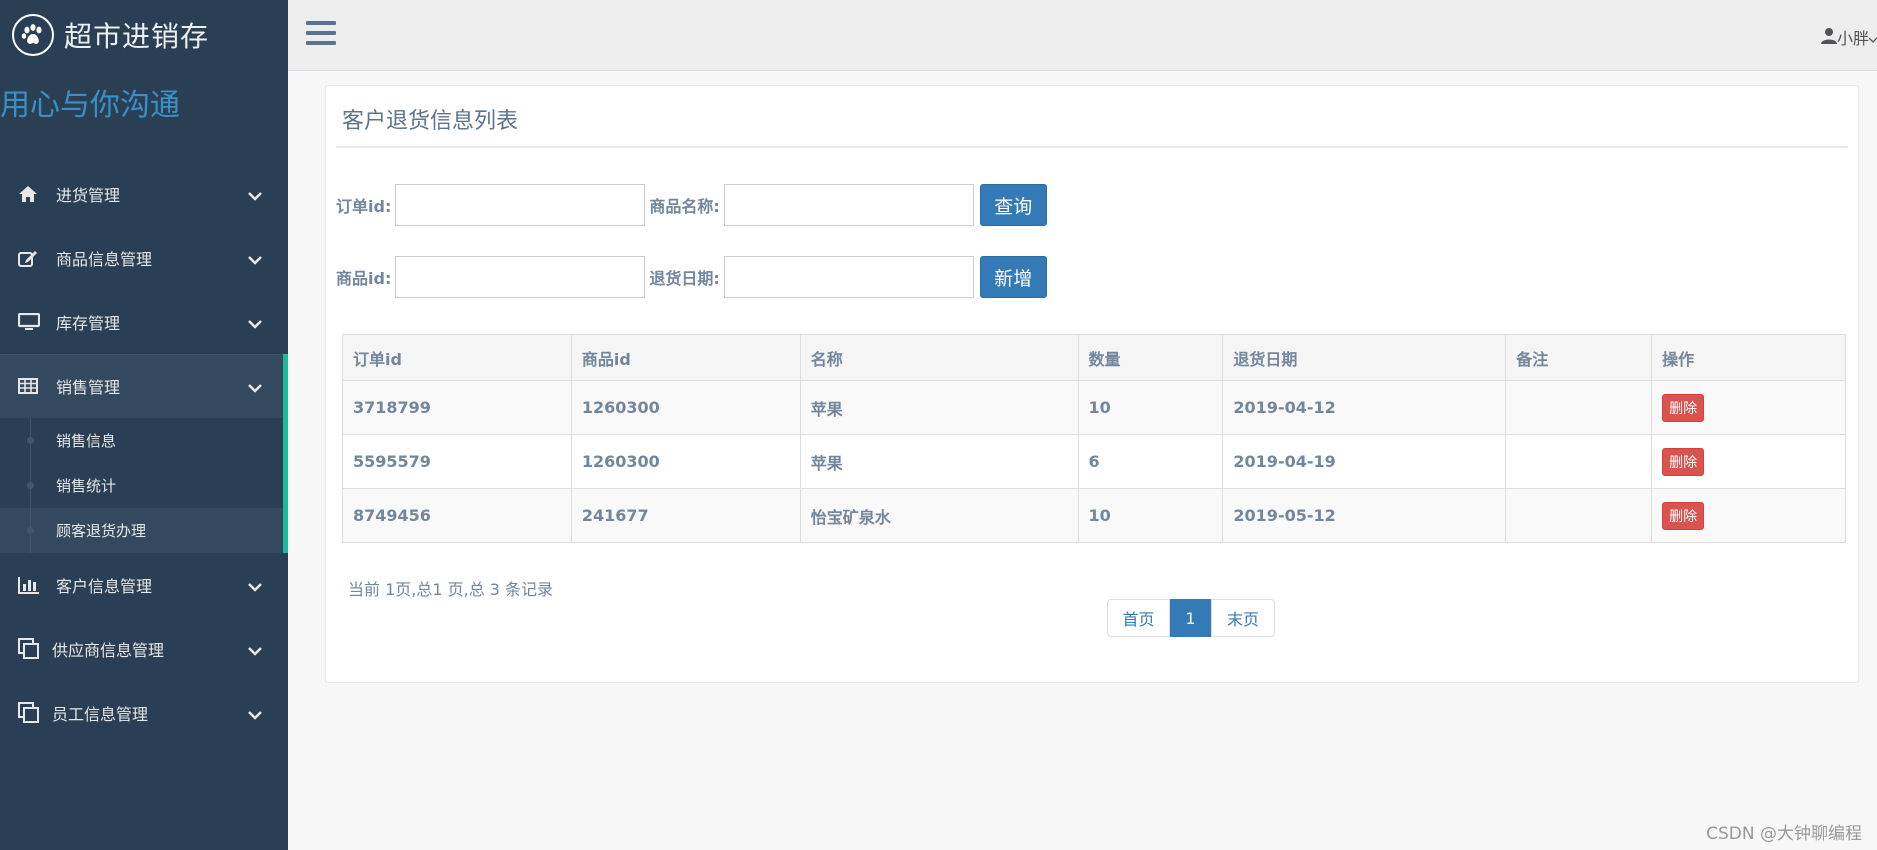 The width and height of the screenshot is (1877, 850). I want to click on pagination: 首页 1 末页, so click(1191, 618).